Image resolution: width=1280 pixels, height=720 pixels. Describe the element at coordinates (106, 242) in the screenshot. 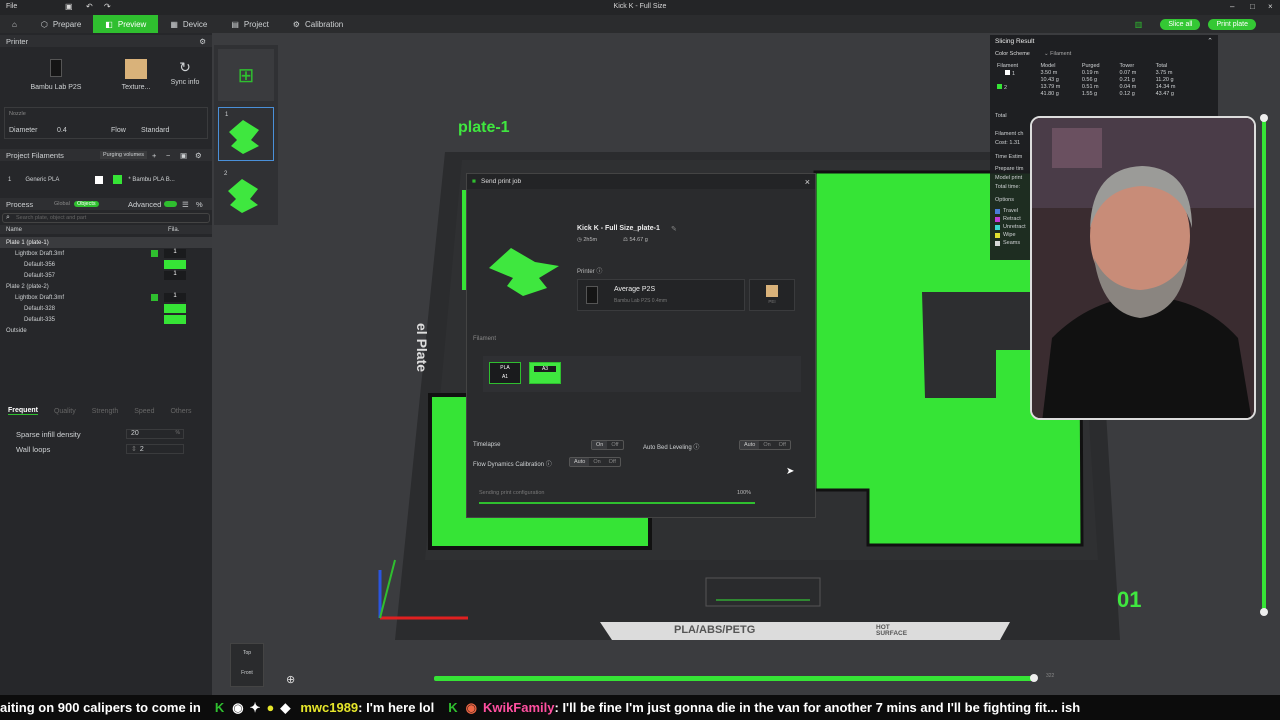

I see `tree-item: Plate 1 (plate-1)` at that location.